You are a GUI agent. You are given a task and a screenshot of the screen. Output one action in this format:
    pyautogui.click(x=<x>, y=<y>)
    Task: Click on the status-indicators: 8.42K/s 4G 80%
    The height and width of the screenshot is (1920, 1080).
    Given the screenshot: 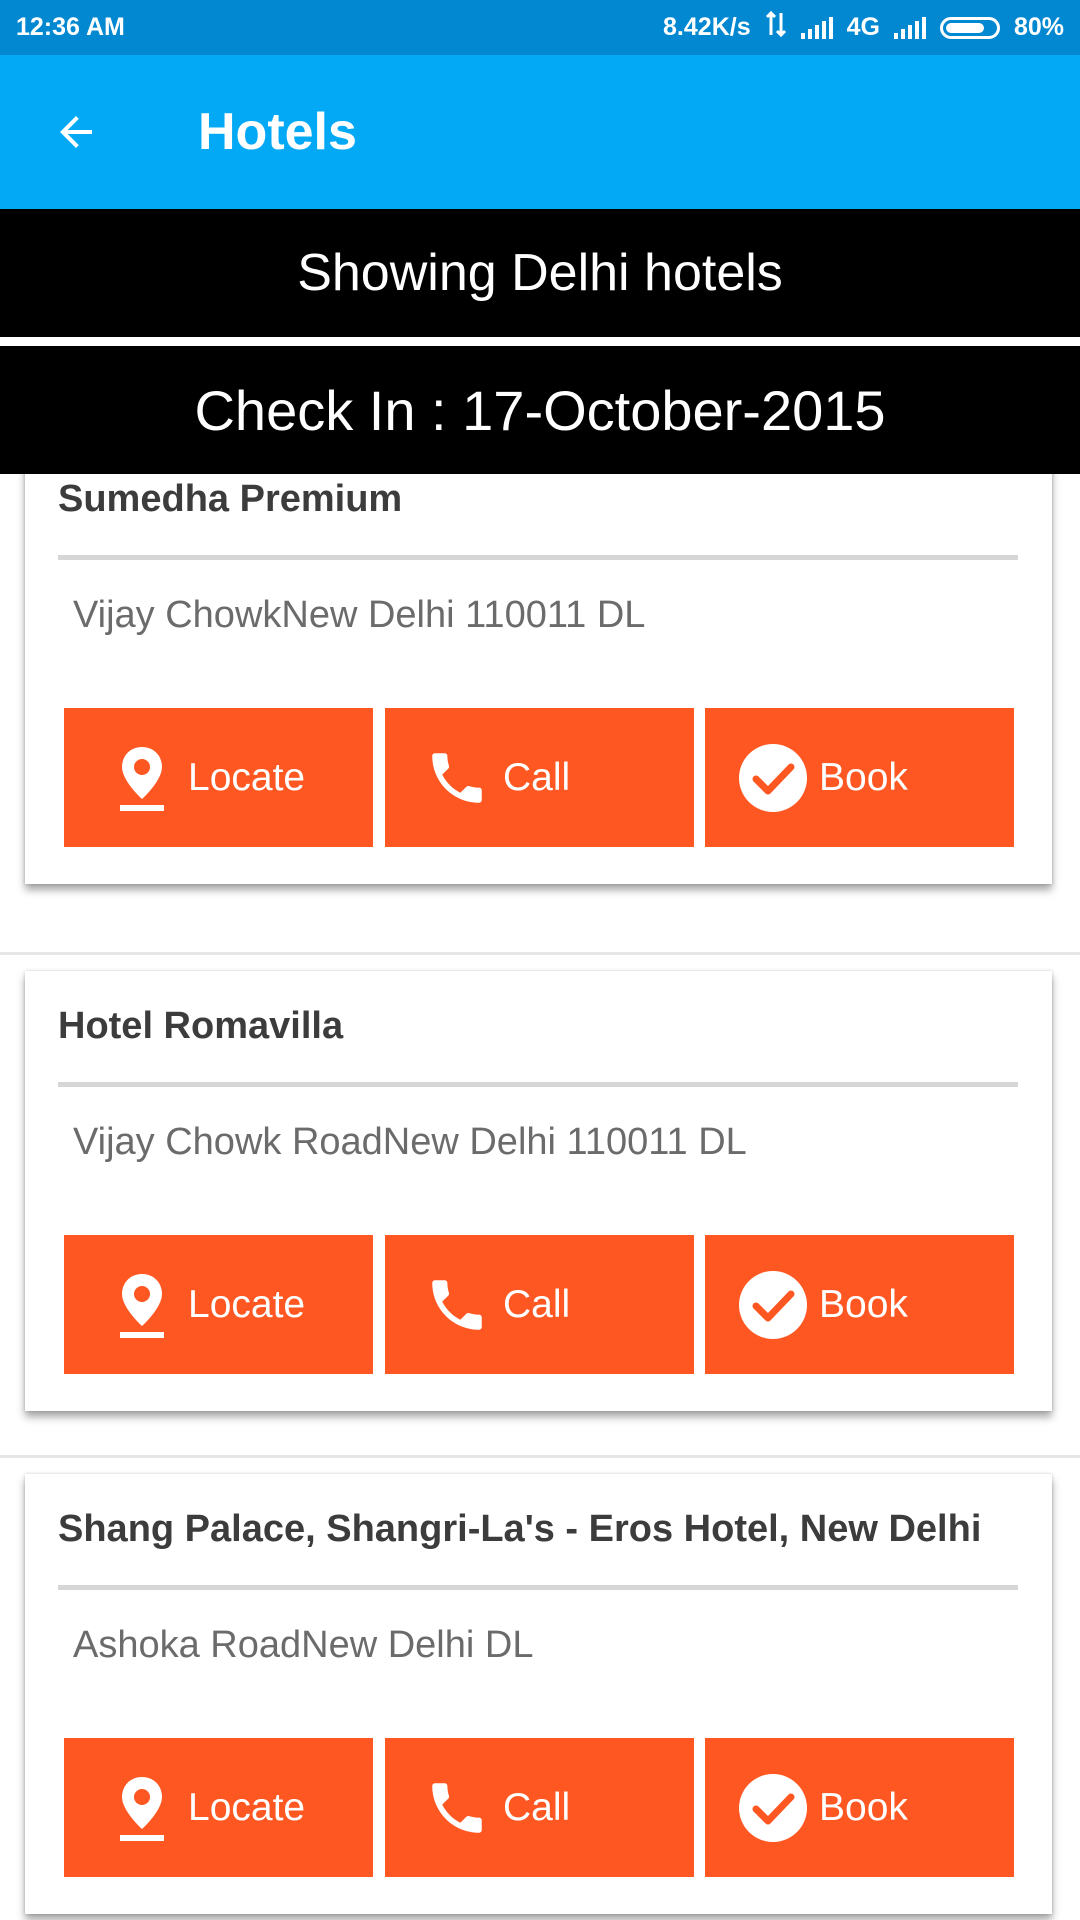 What is the action you would take?
    pyautogui.click(x=863, y=27)
    